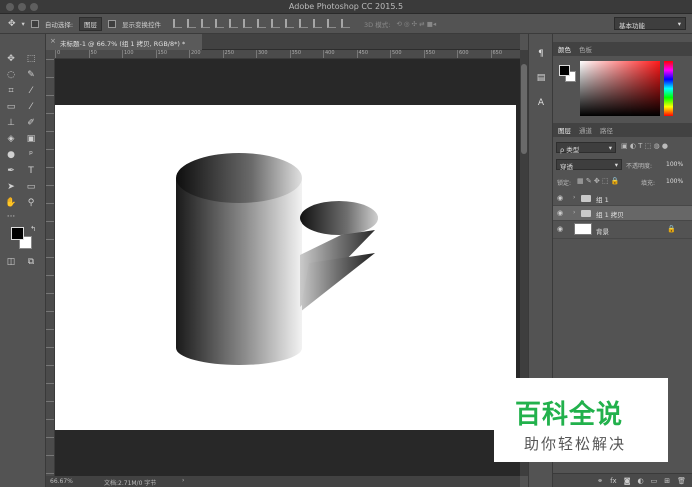 The width and height of the screenshot is (692, 487). I want to click on minimize-window-button, so click(22, 7).